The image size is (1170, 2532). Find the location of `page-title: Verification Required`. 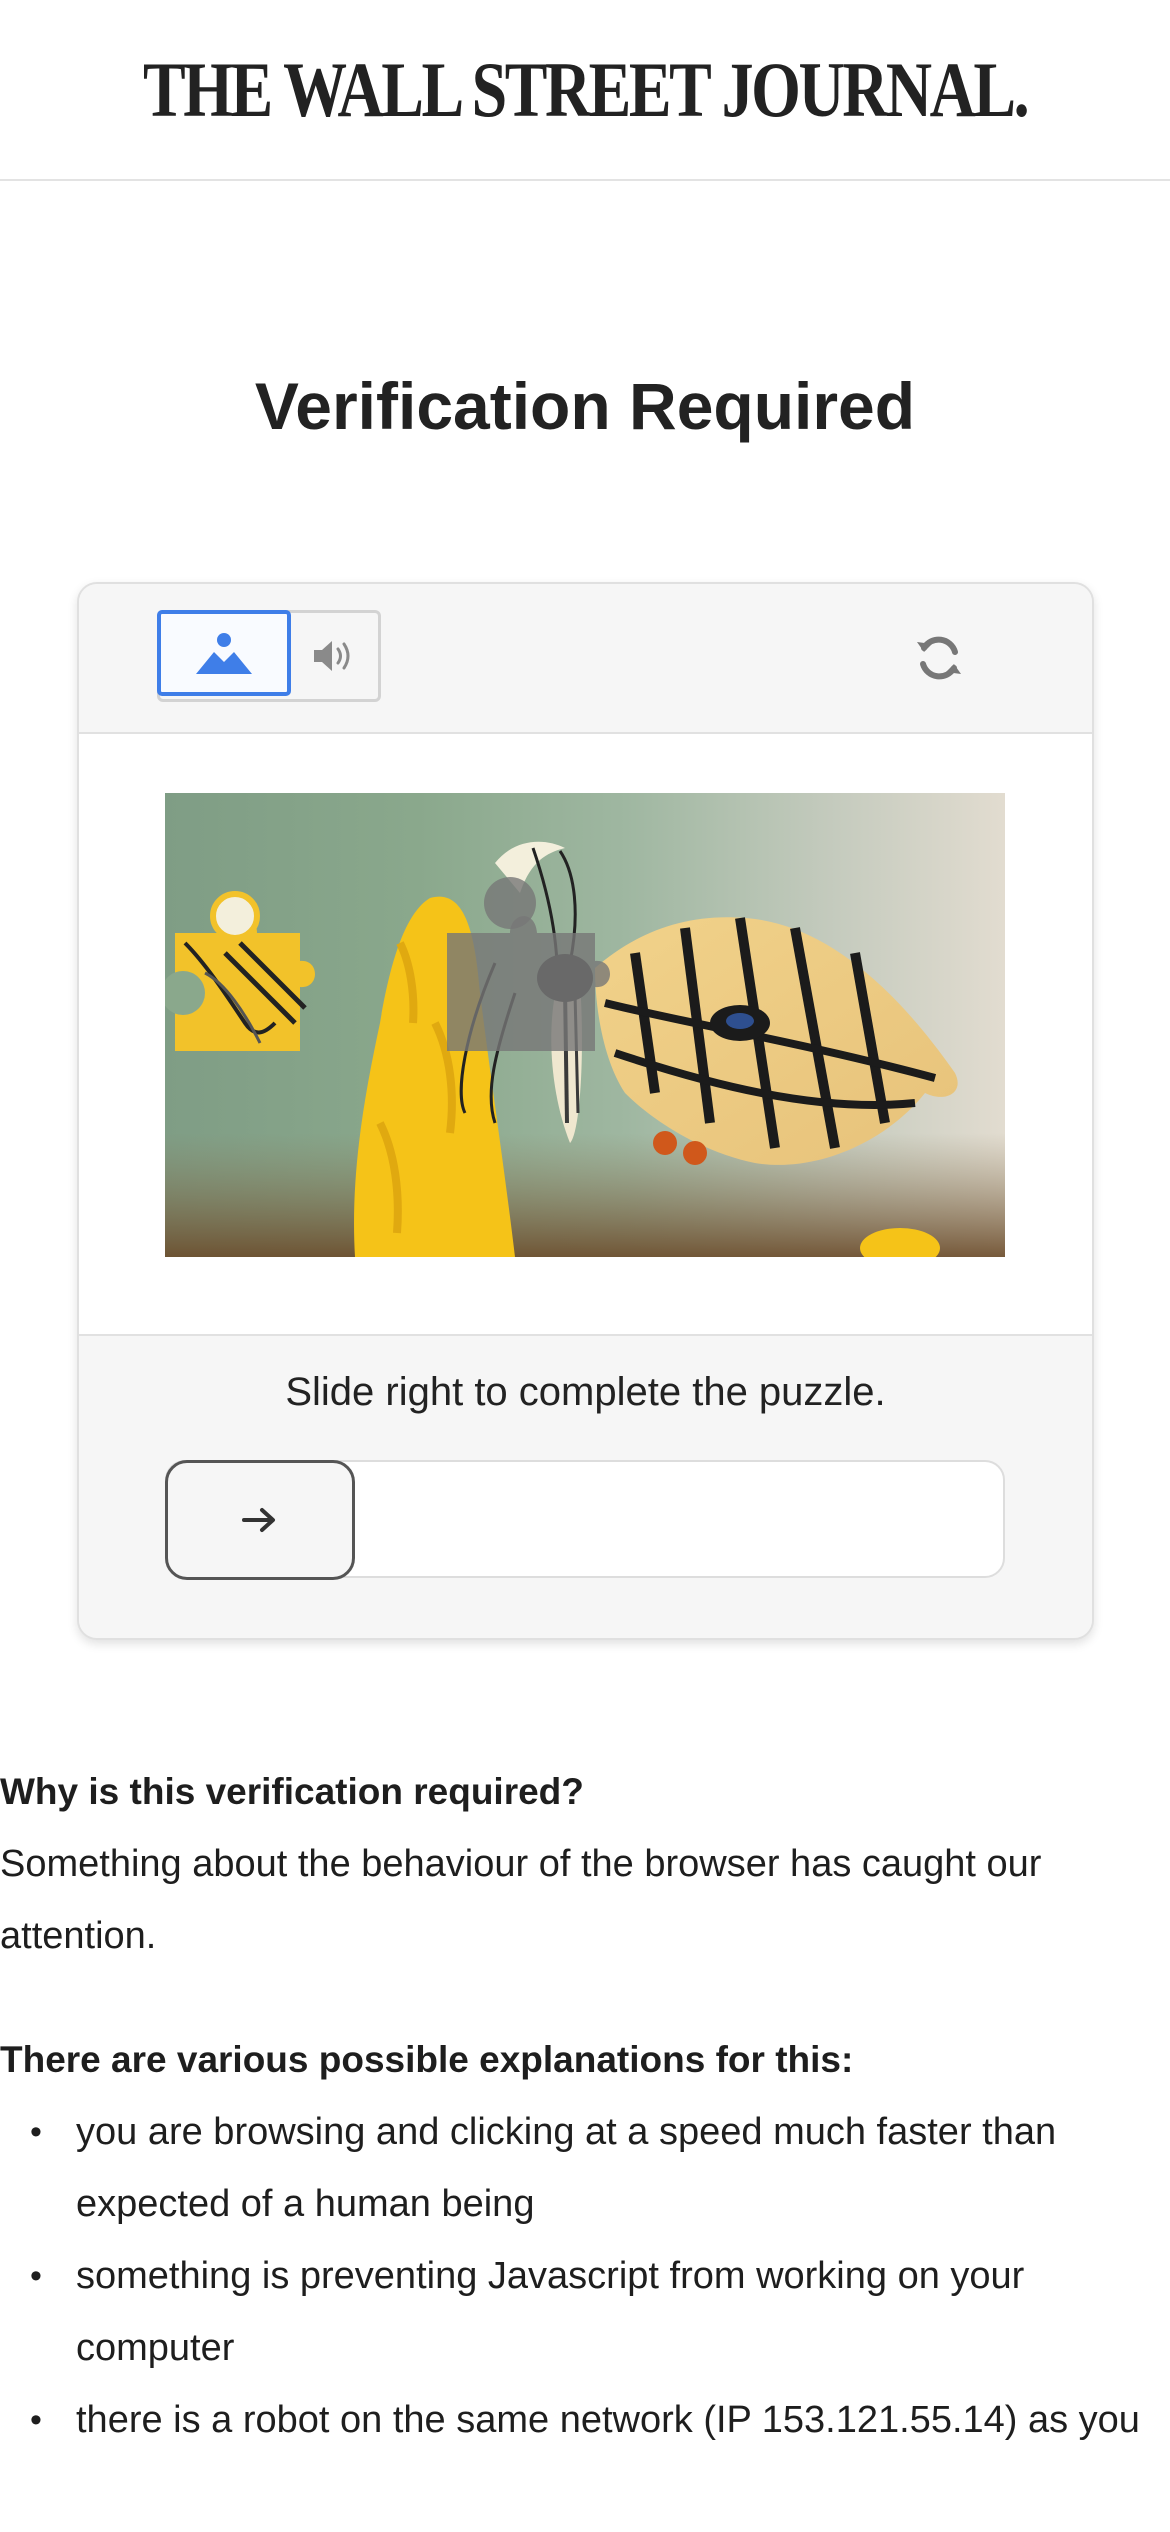

page-title: Verification Required is located at coordinates (585, 406).